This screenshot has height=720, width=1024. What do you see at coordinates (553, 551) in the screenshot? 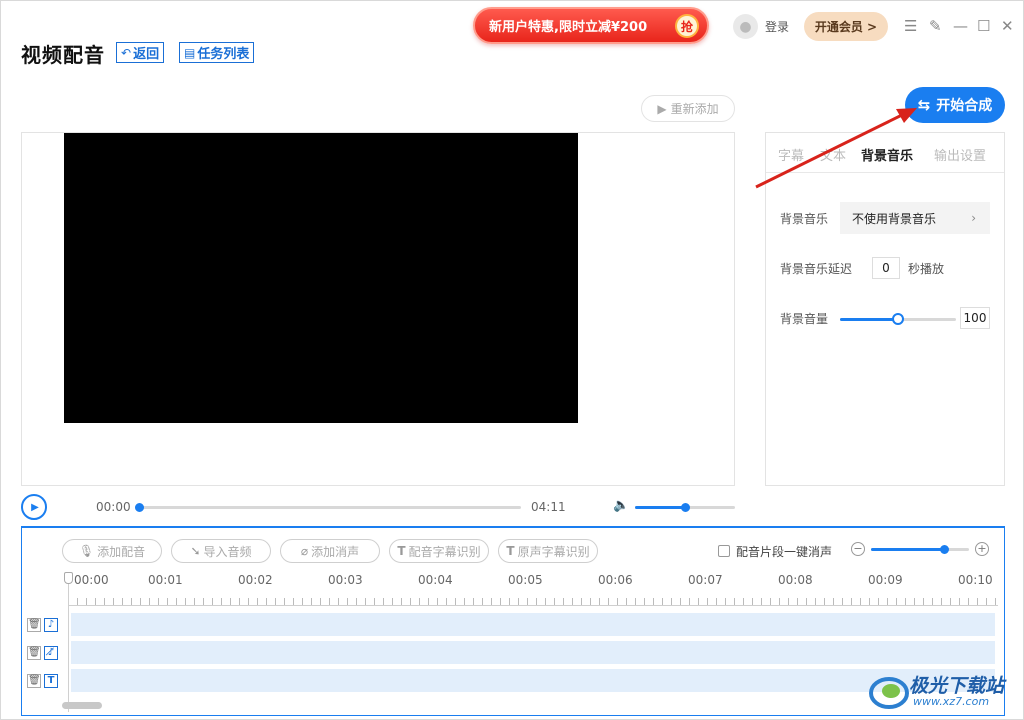
I see `original-subtitle-recognition-label: 原声字幕识别` at bounding box center [553, 551].